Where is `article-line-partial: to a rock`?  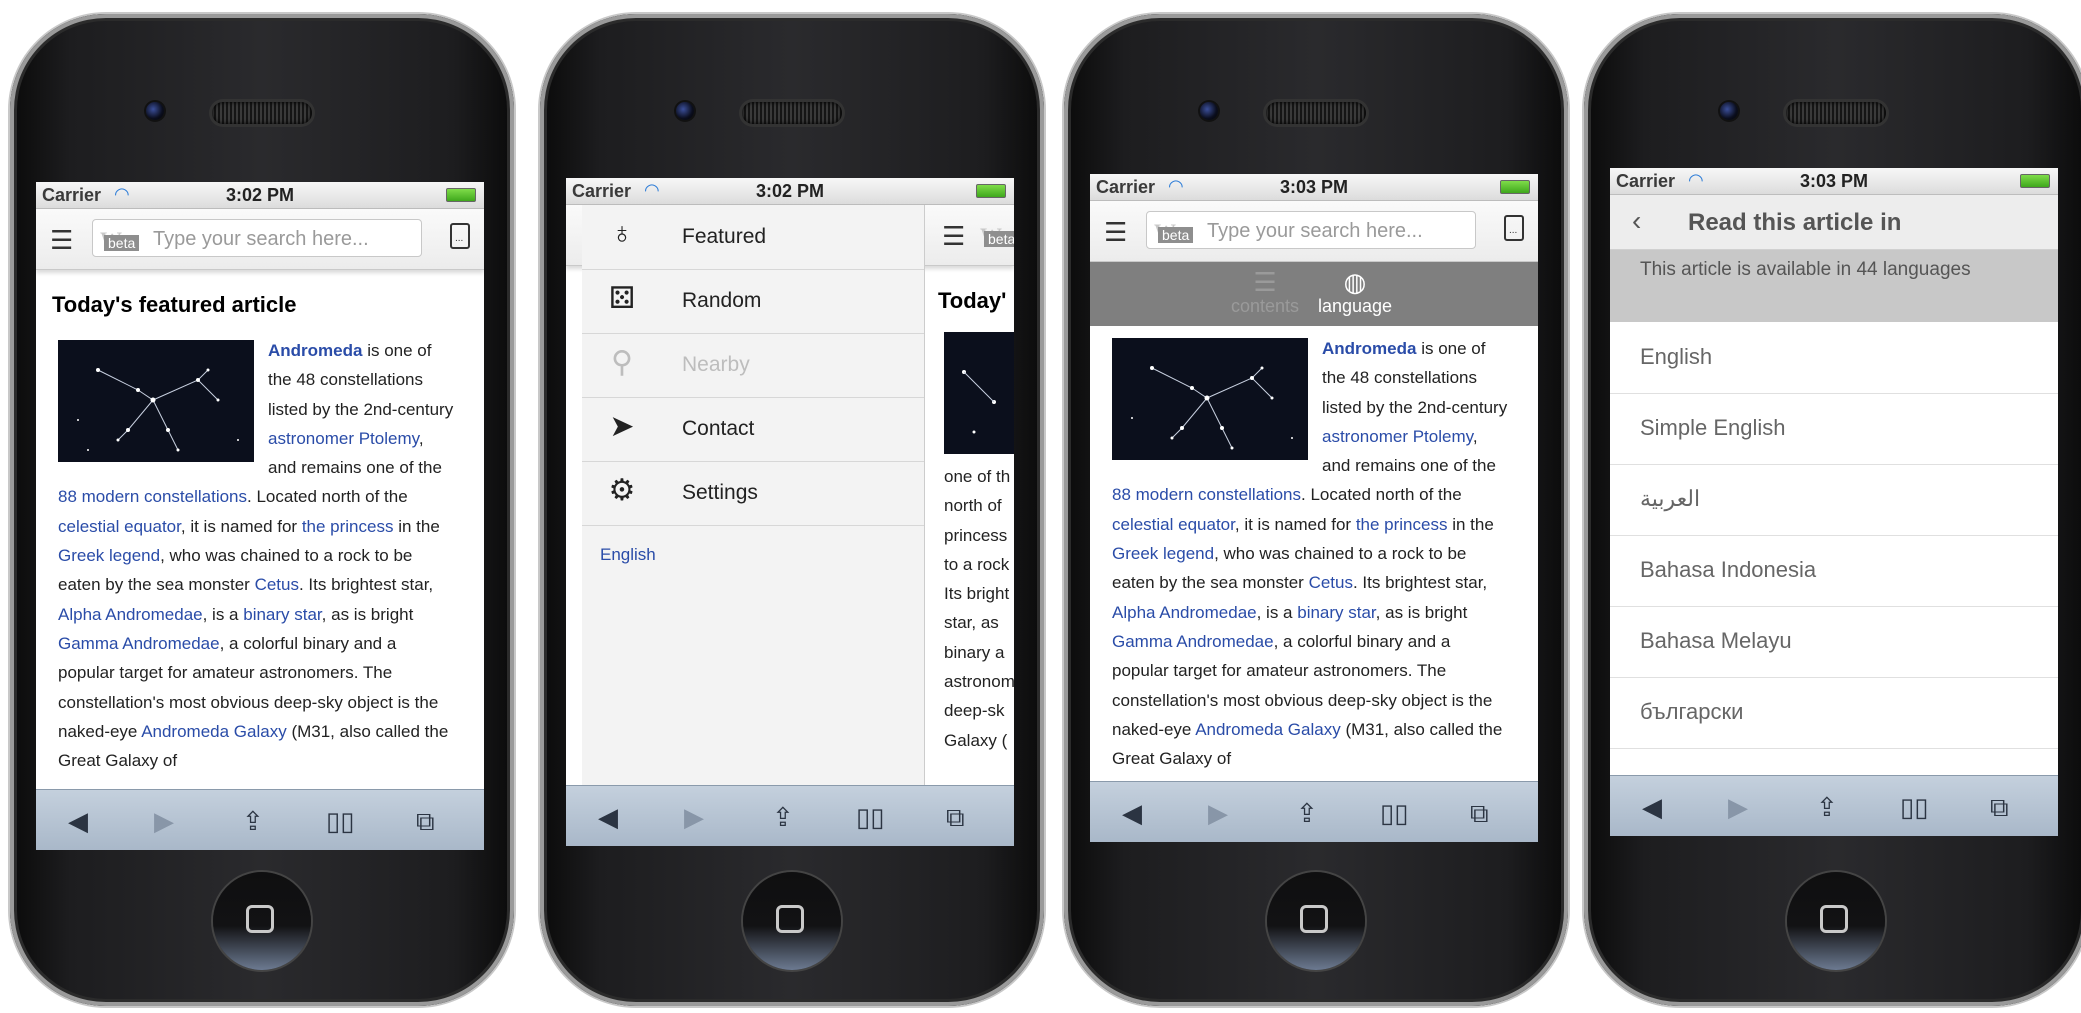 article-line-partial: to a rock is located at coordinates (977, 564).